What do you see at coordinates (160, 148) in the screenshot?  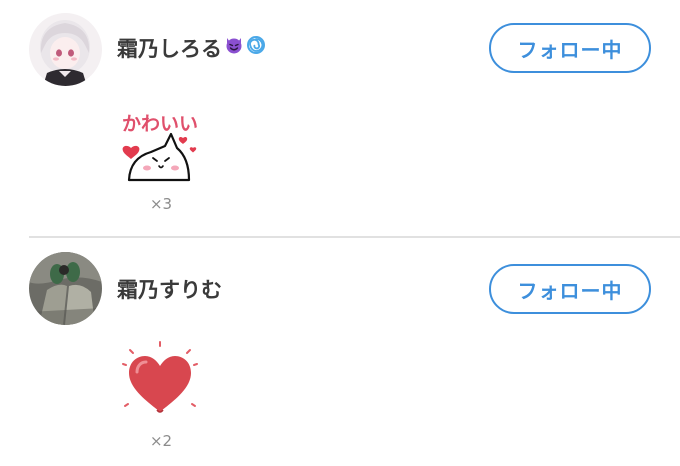 I see `kawaii-cat-sticker-icon: かわいい かわいい` at bounding box center [160, 148].